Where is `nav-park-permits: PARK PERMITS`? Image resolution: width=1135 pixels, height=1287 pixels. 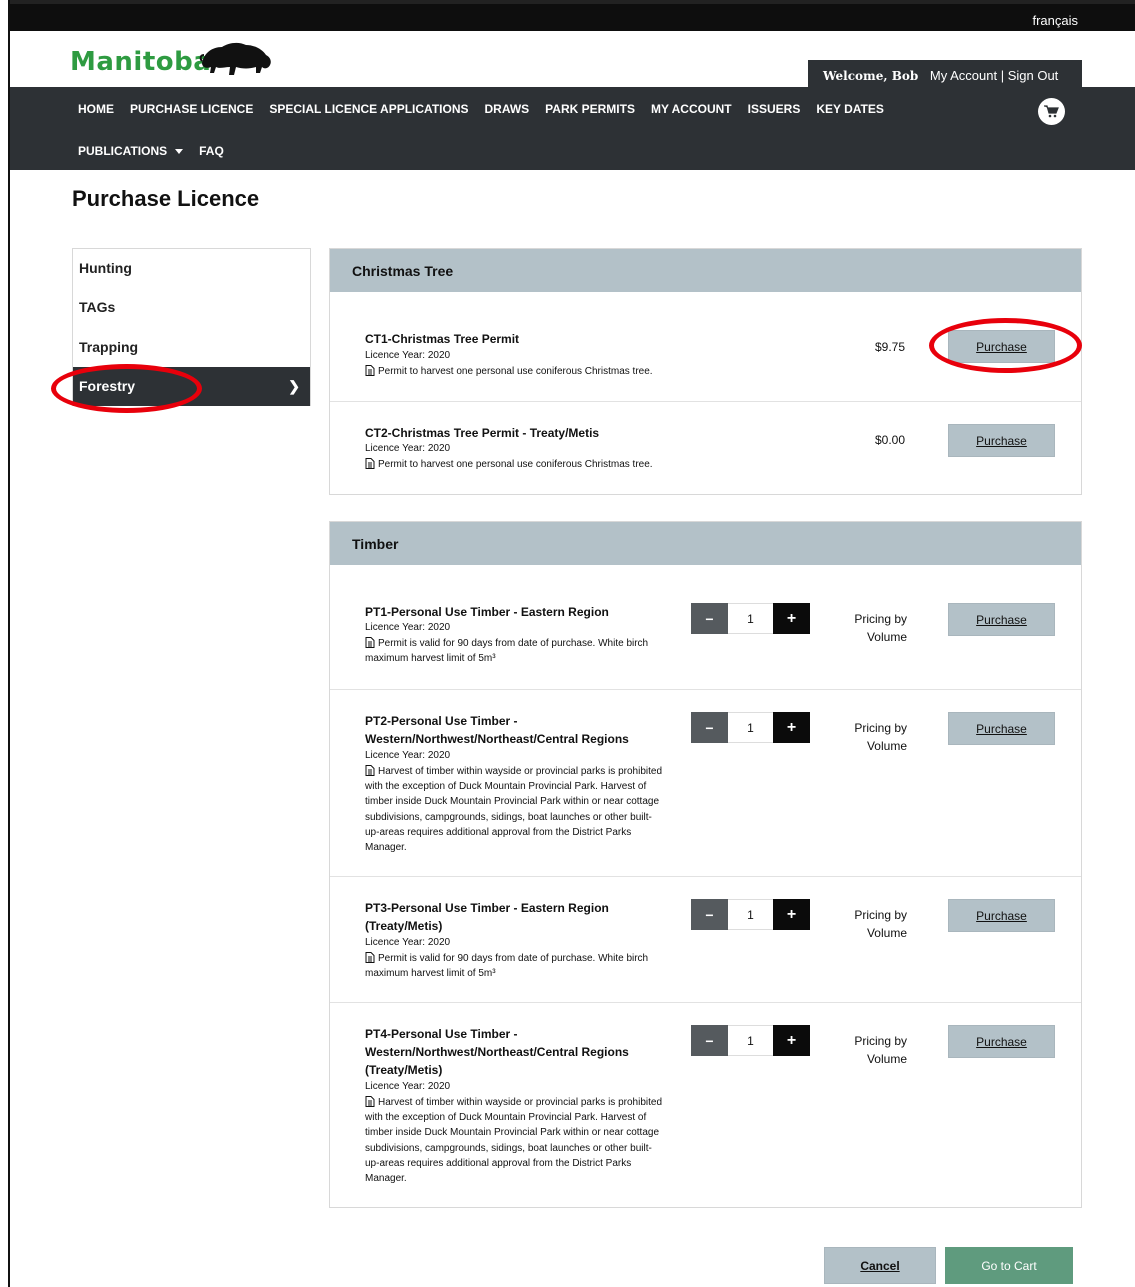
nav-park-permits: PARK PERMITS is located at coordinates (590, 109).